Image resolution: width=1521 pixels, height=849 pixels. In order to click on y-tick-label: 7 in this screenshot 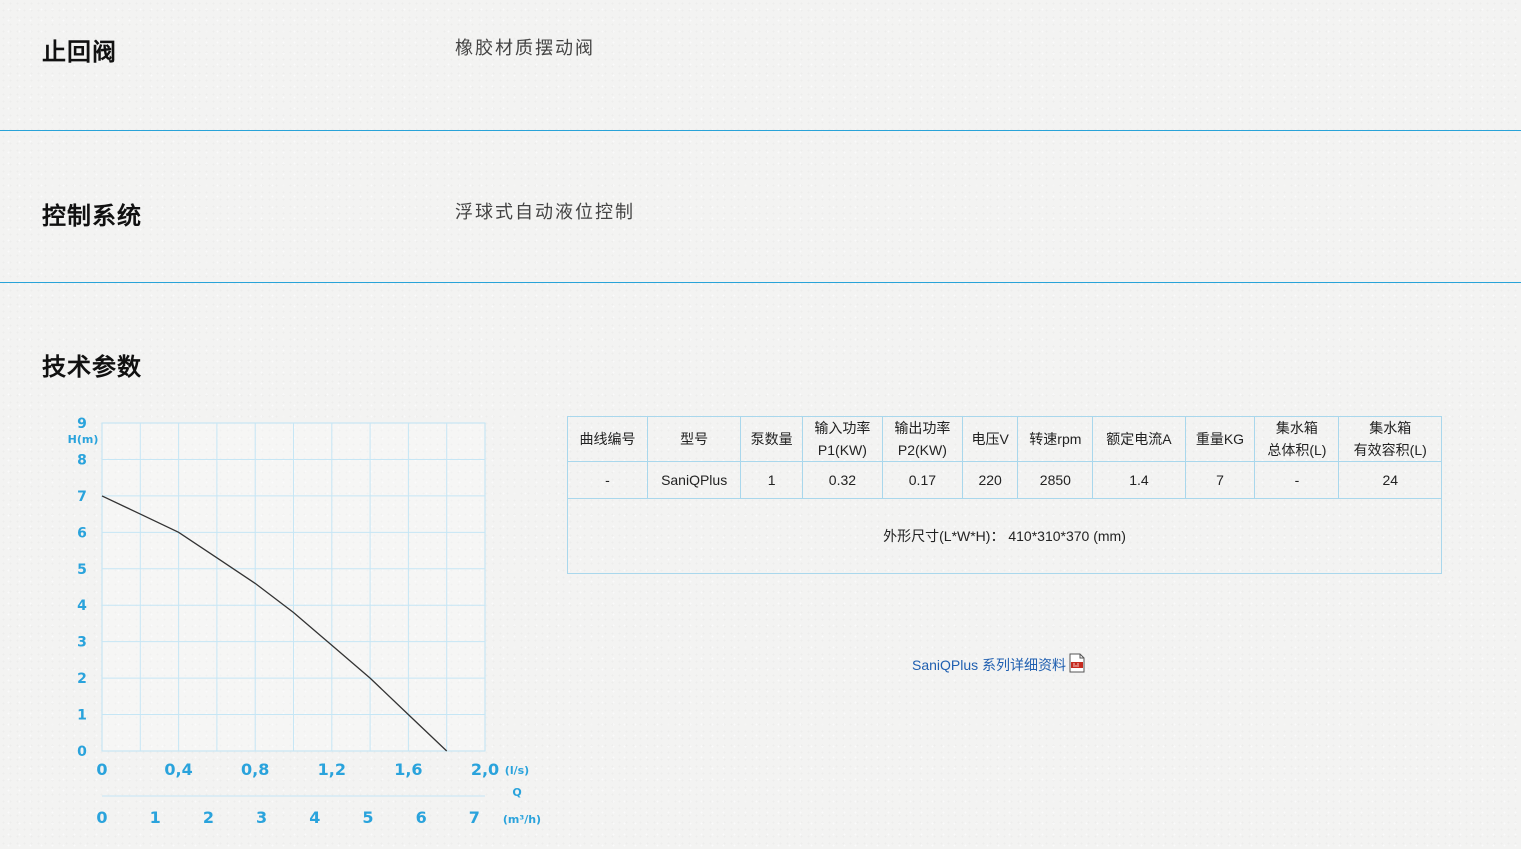, I will do `click(82, 497)`.